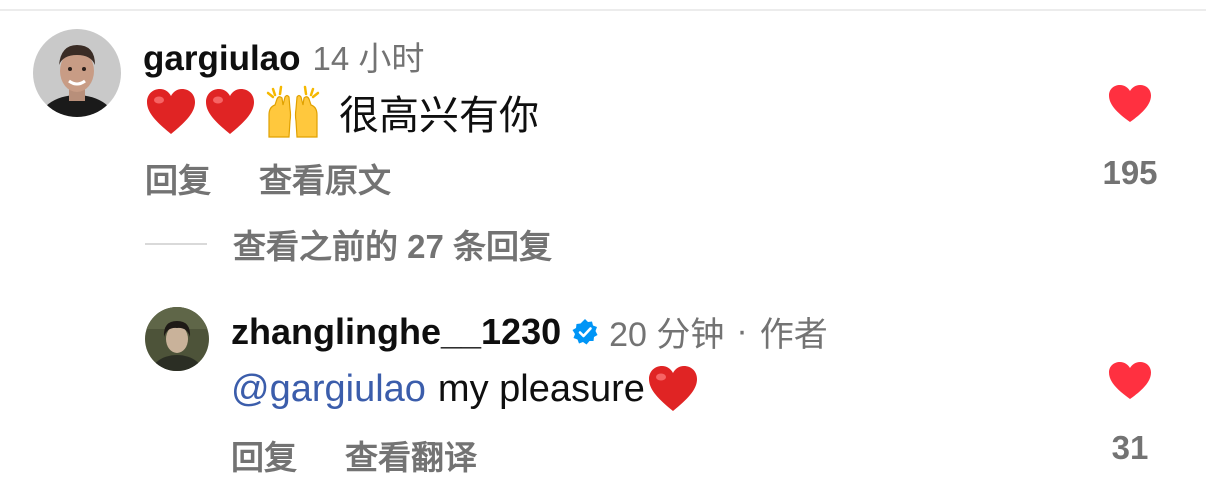 The height and width of the screenshot is (497, 1206). I want to click on like-column: 195, so click(1130, 138).